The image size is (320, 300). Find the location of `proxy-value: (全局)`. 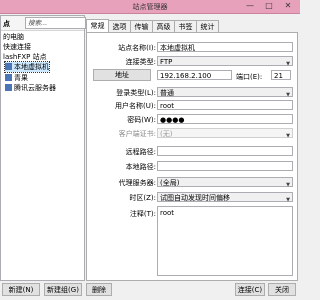

proxy-value: (全局) is located at coordinates (170, 183).